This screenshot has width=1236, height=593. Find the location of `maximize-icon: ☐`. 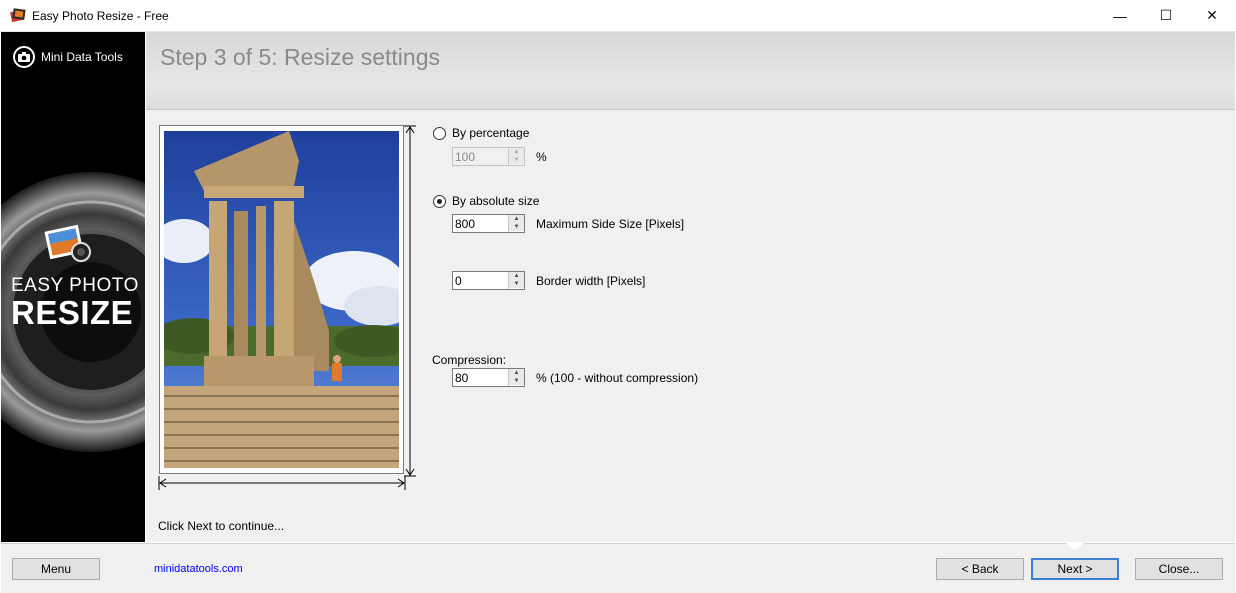

maximize-icon: ☐ is located at coordinates (1166, 15).